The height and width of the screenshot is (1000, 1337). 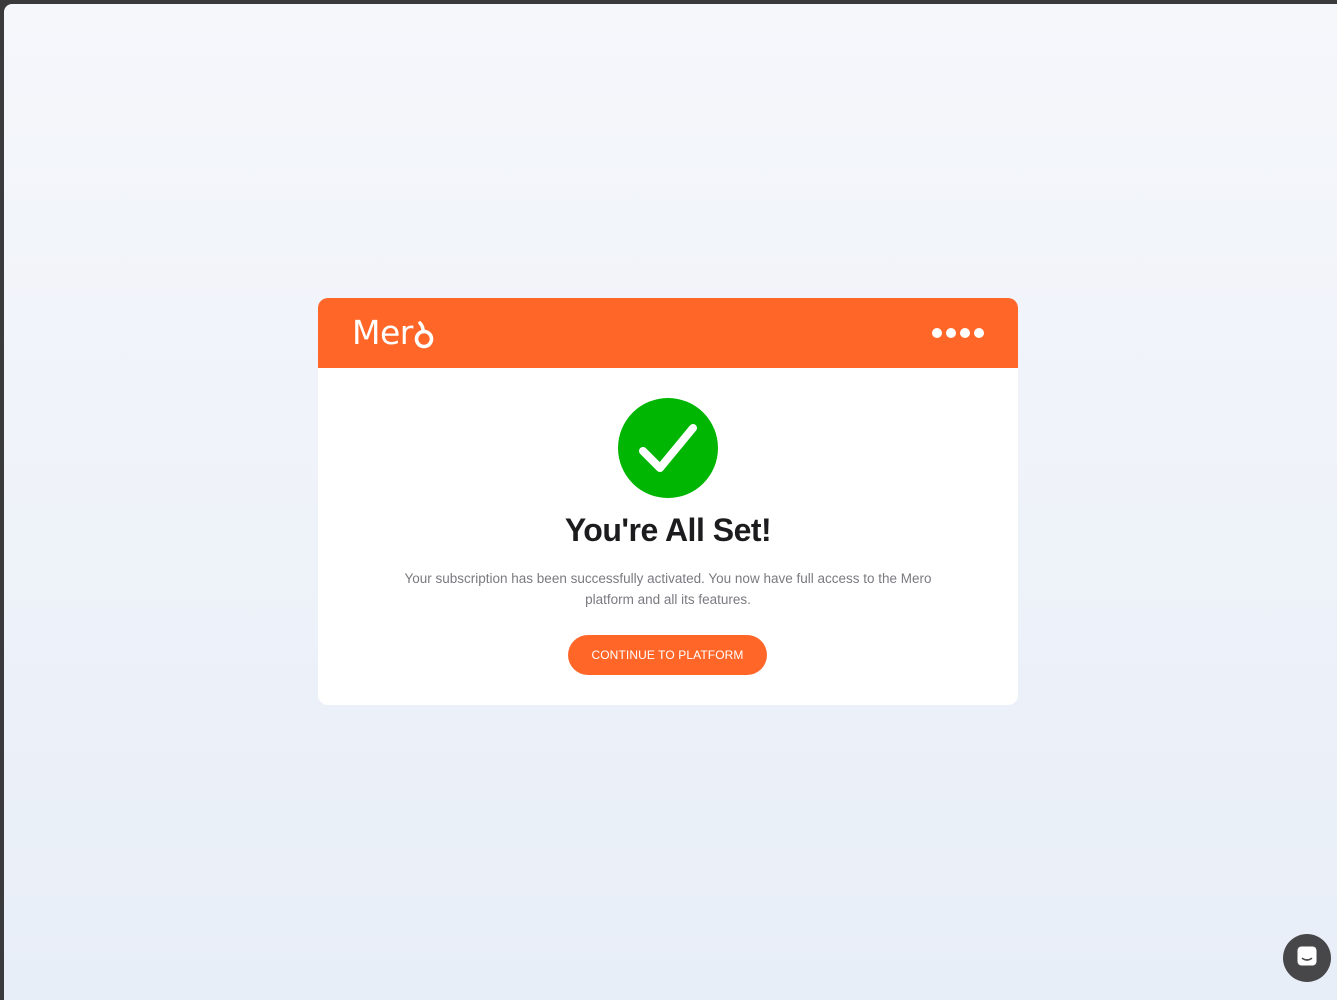 I want to click on more-dots-icon, so click(x=958, y=333).